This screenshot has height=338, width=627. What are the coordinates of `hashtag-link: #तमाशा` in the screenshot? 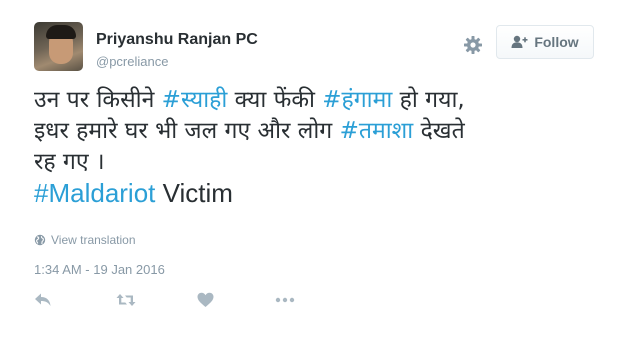 It's located at (377, 131).